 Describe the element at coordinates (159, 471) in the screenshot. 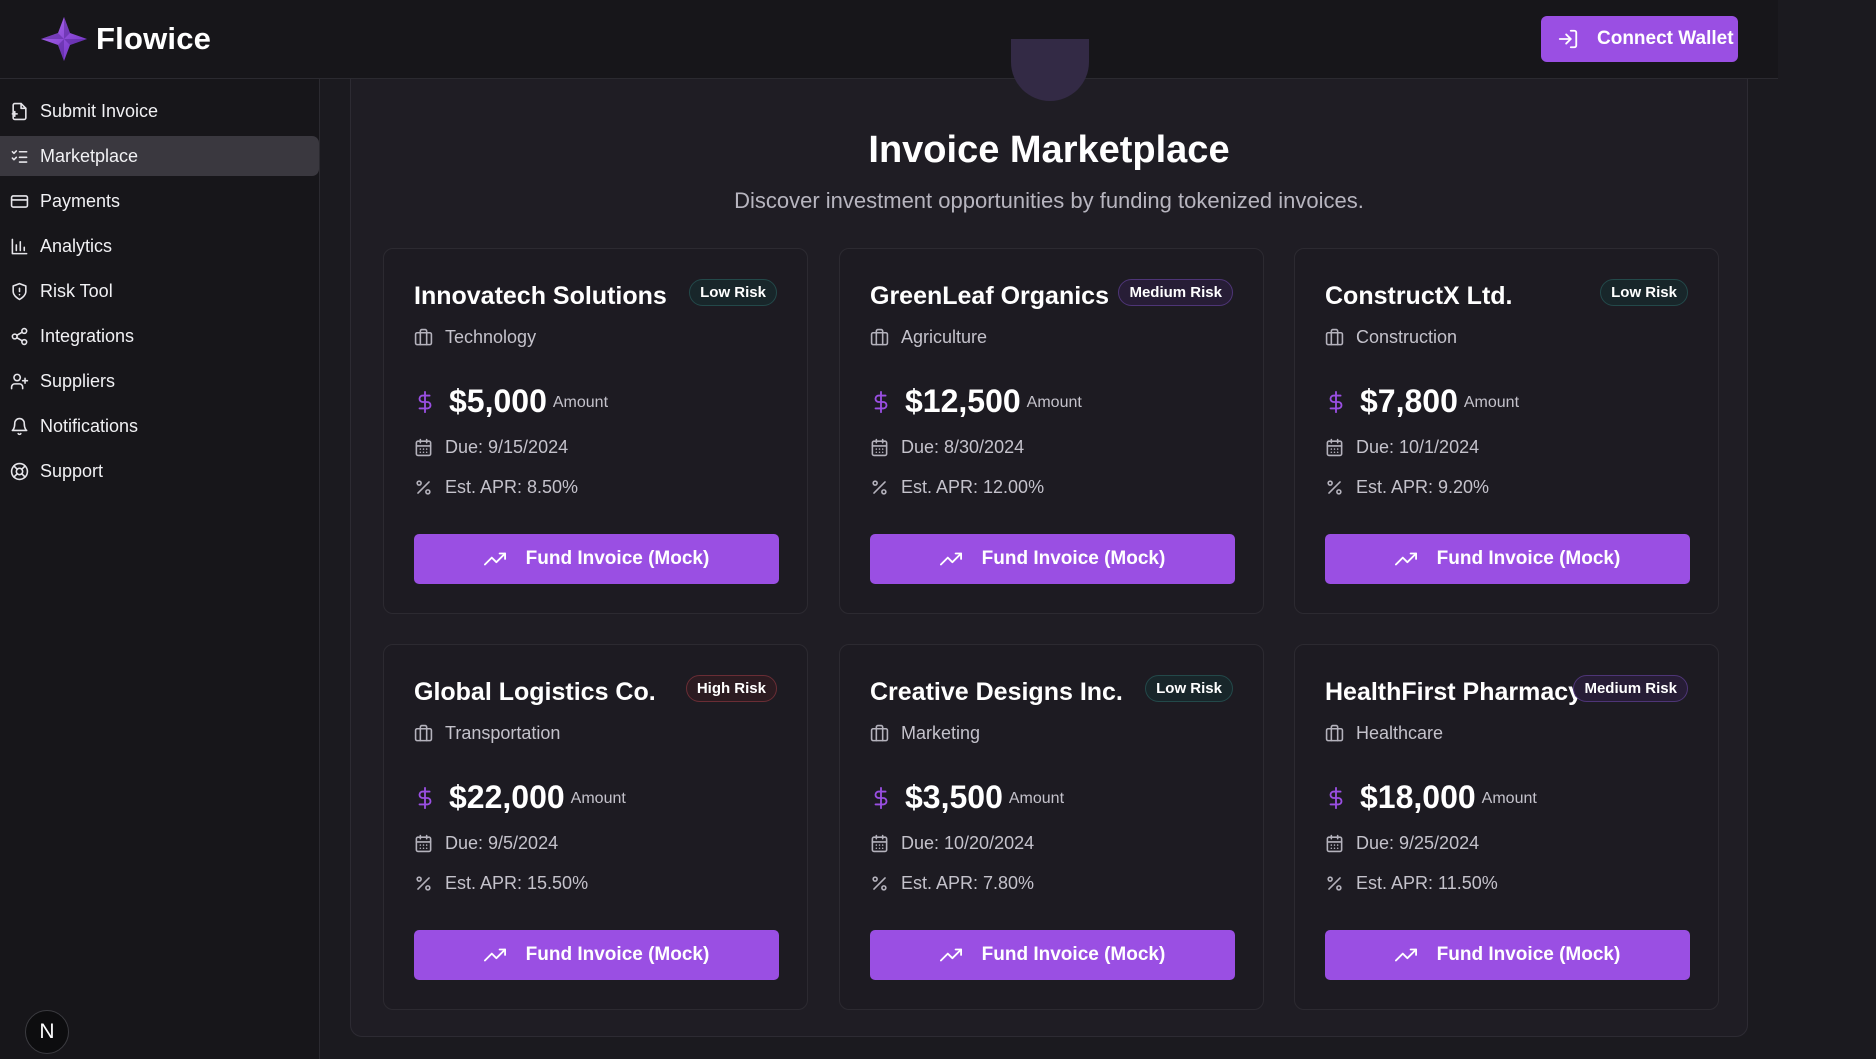

I see `sidebar-item-support: Support` at that location.